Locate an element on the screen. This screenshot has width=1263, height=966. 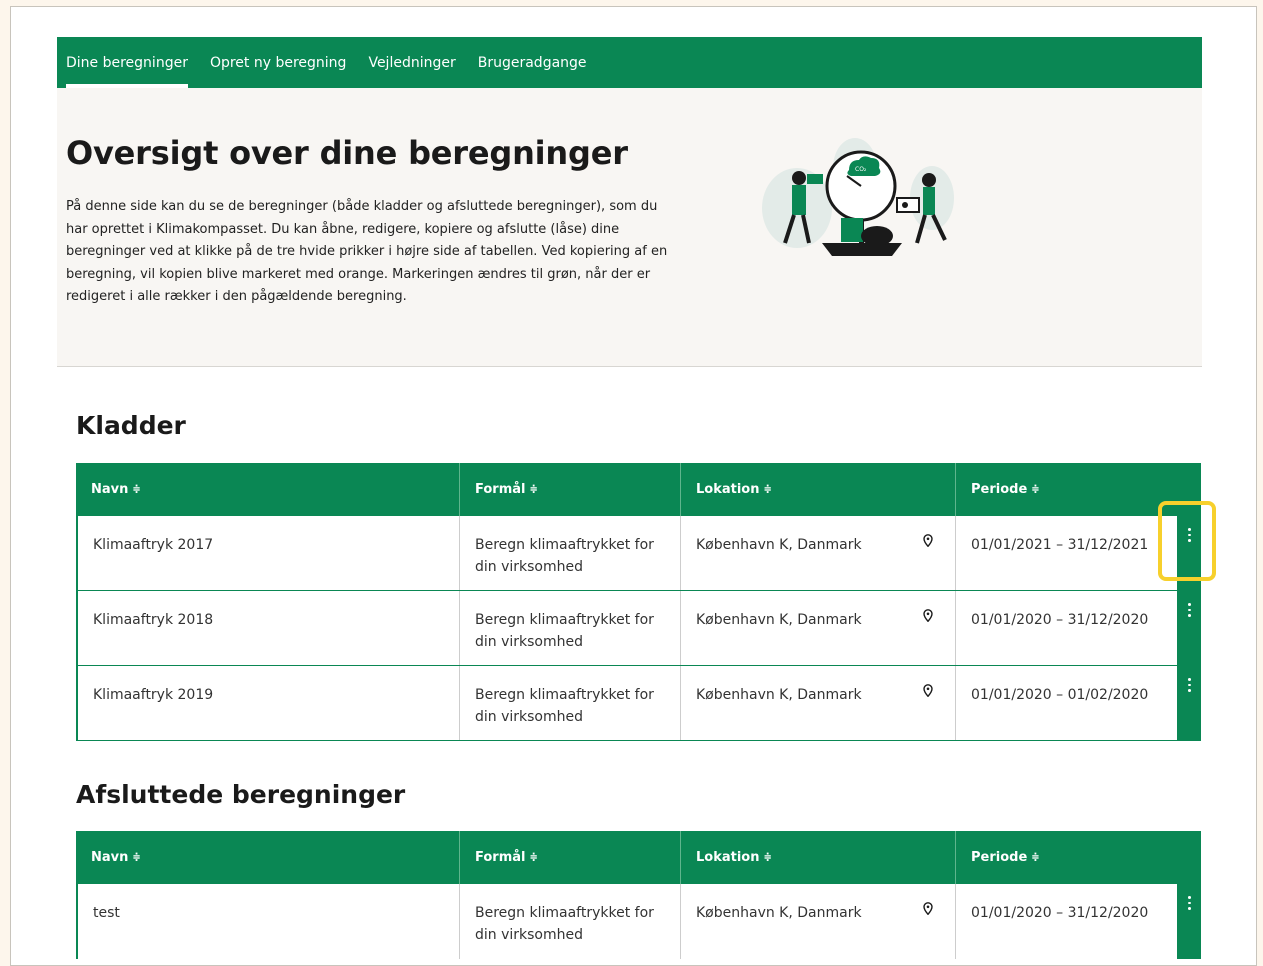
cell-name: test is located at coordinates (269, 921).